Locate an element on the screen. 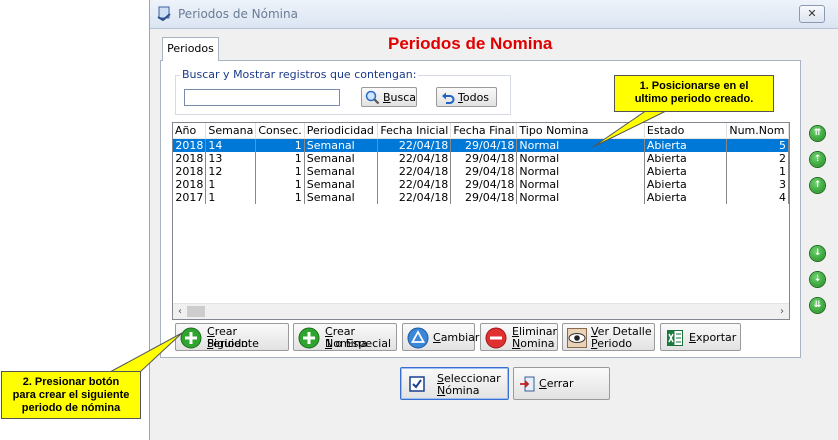 This screenshot has width=838, height=440. callout-bottom-line2: para crear el siguiente is located at coordinates (71, 395).